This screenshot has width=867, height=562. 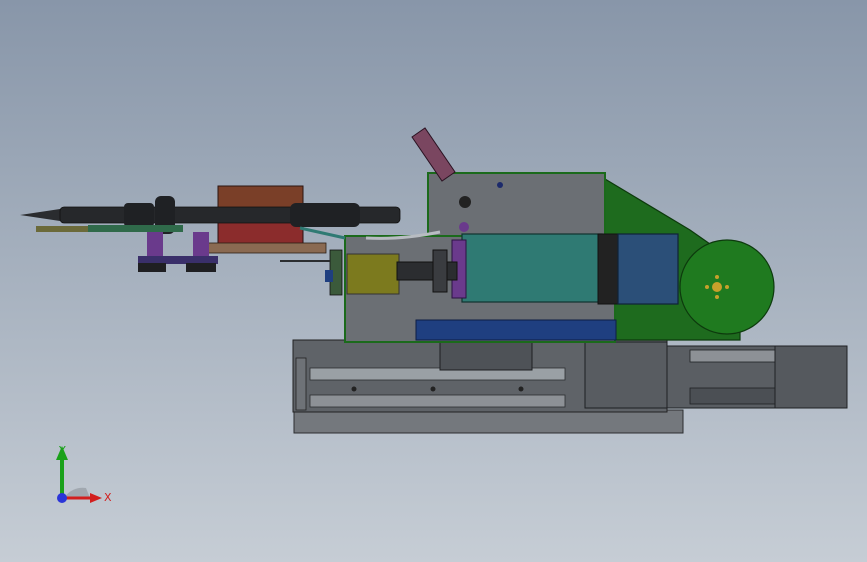 I want to click on actuator-rod-housing, so click(x=732, y=356).